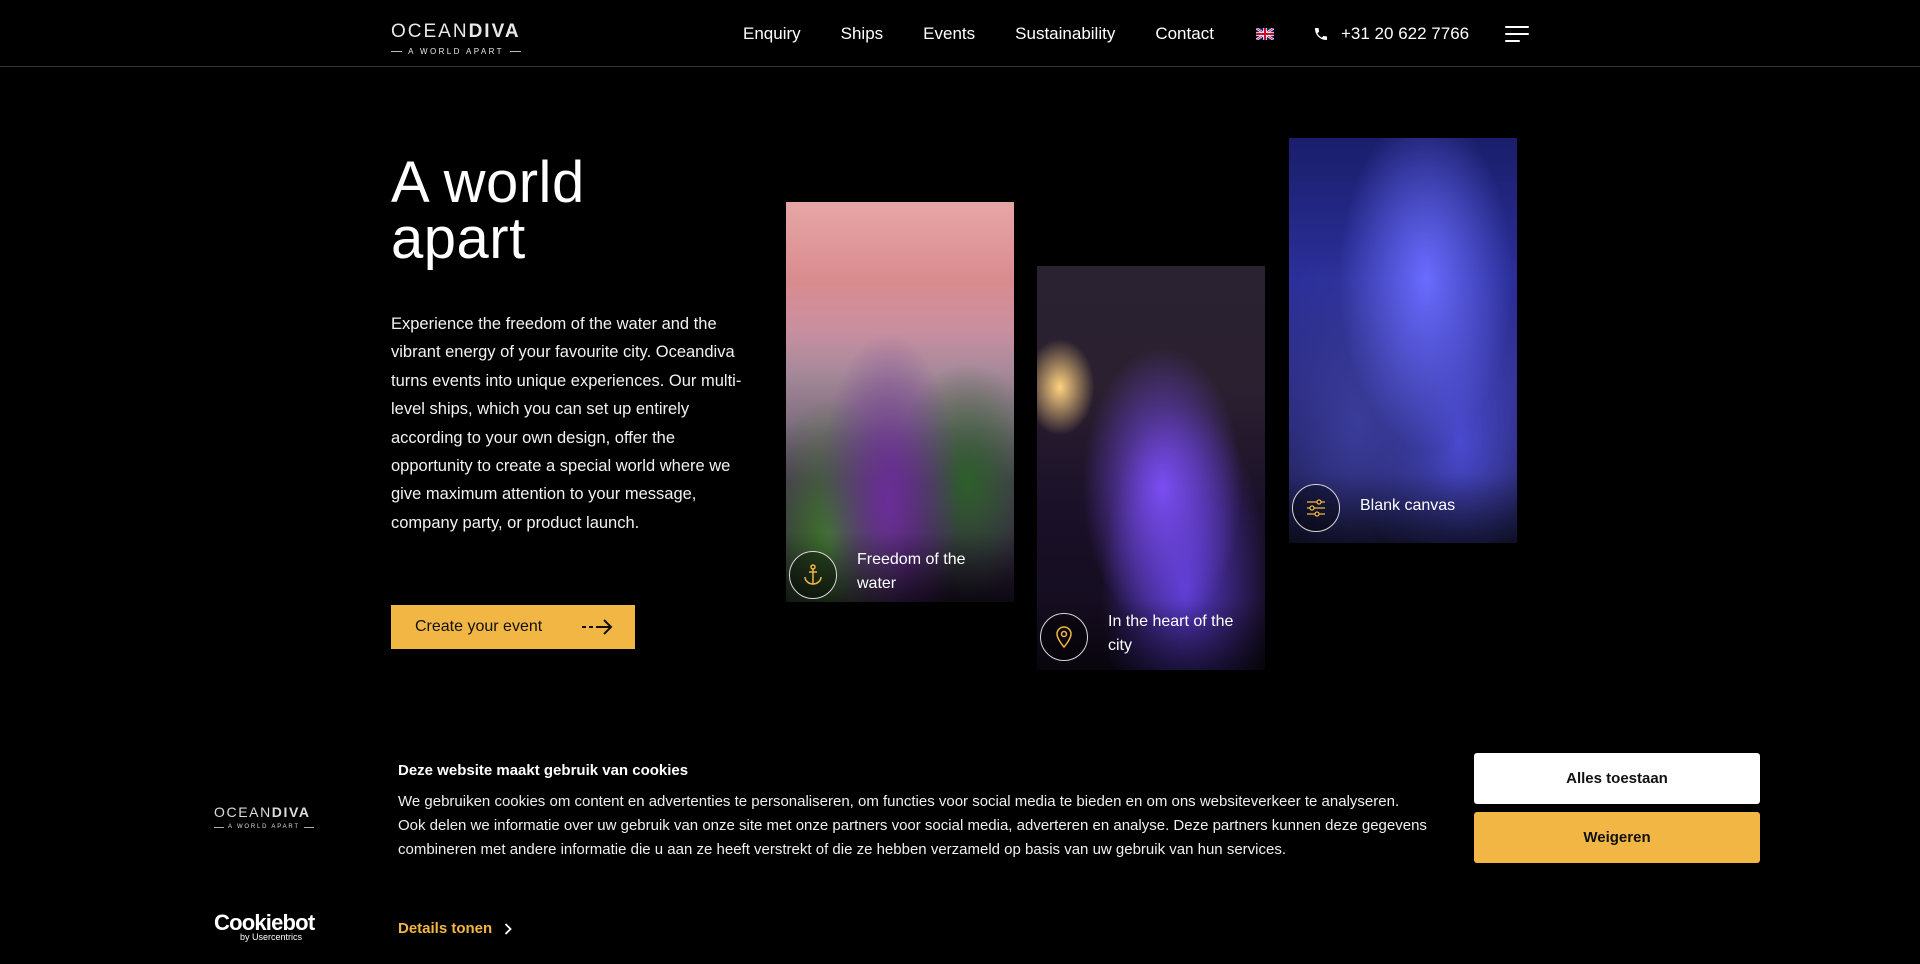 This screenshot has height=964, width=1920. What do you see at coordinates (597, 627) in the screenshot?
I see `arrow-right-icon` at bounding box center [597, 627].